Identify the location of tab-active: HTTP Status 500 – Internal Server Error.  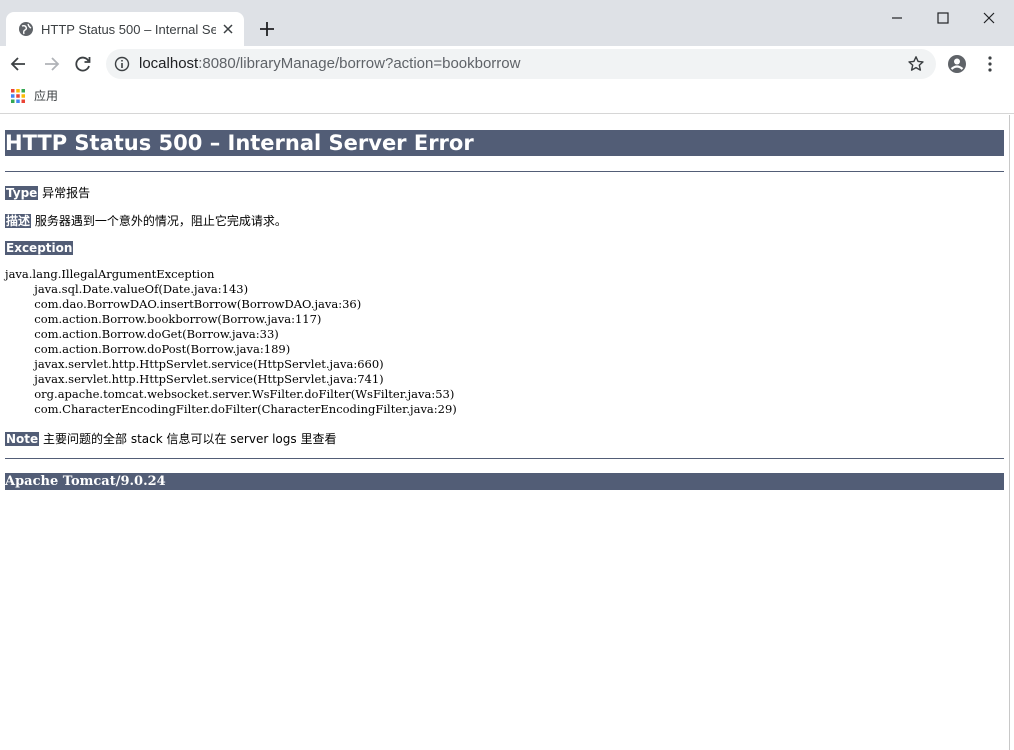
(125, 29).